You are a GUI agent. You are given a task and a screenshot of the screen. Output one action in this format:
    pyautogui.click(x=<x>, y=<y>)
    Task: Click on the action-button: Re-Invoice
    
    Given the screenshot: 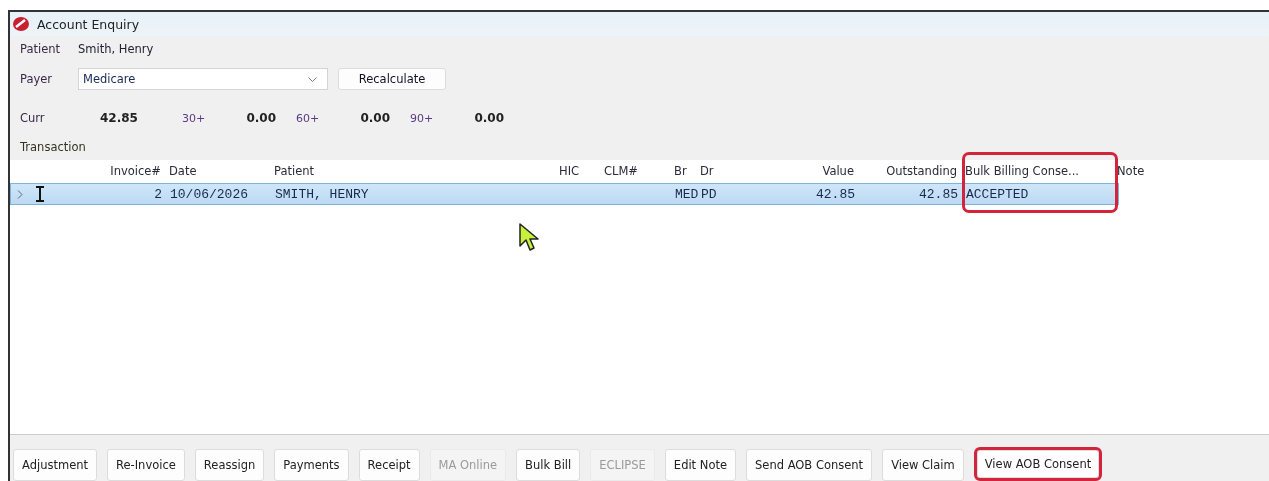 What is the action you would take?
    pyautogui.click(x=146, y=465)
    